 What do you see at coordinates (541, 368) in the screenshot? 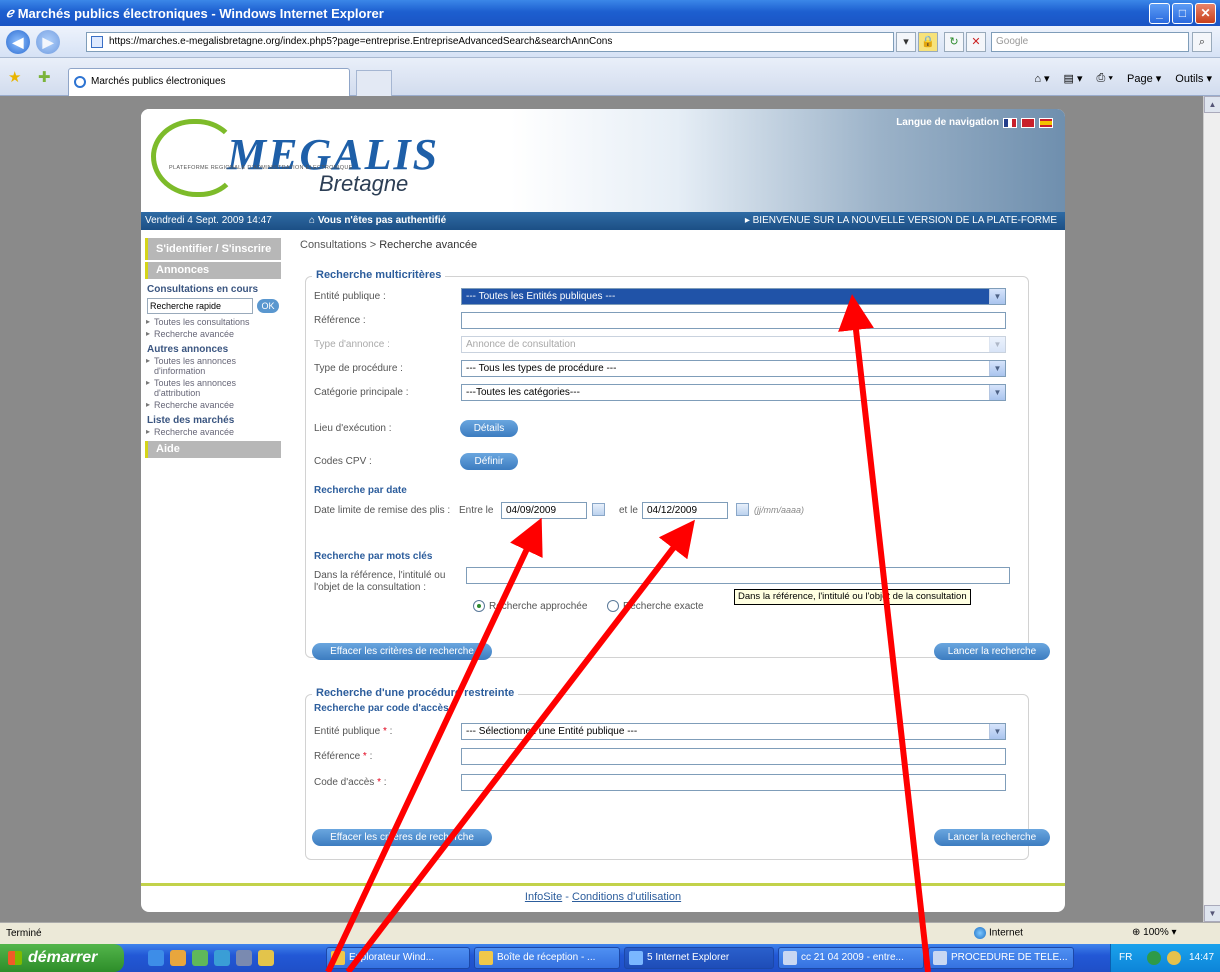
I see `type-procedure-value: --- Tous les types de procédure ---` at bounding box center [541, 368].